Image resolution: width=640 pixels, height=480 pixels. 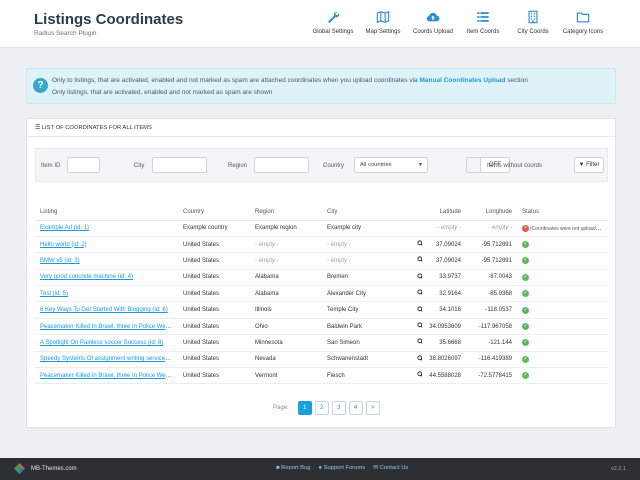 I want to click on latitude-cell: 34.0953609, so click(x=444, y=327).